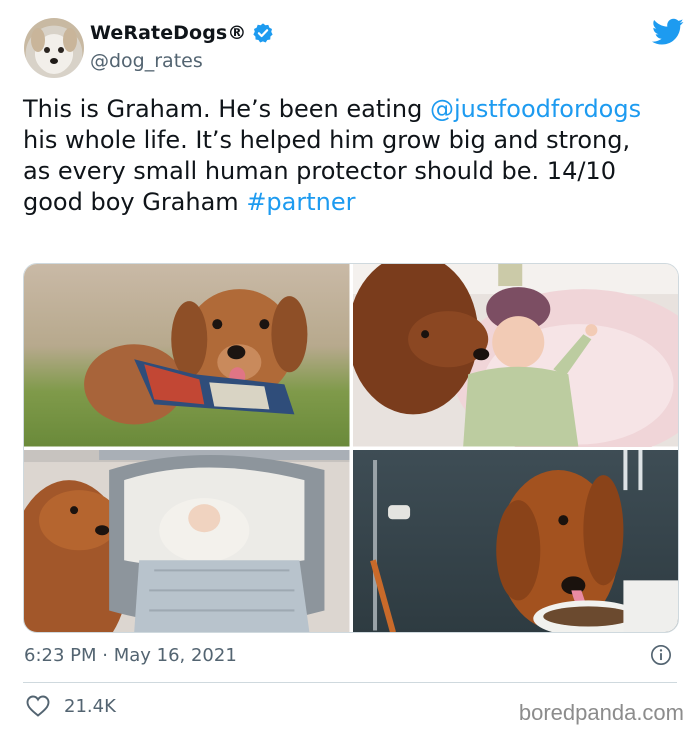 Image resolution: width=700 pixels, height=734 pixels. I want to click on photo-dog-eating, so click(515, 540).